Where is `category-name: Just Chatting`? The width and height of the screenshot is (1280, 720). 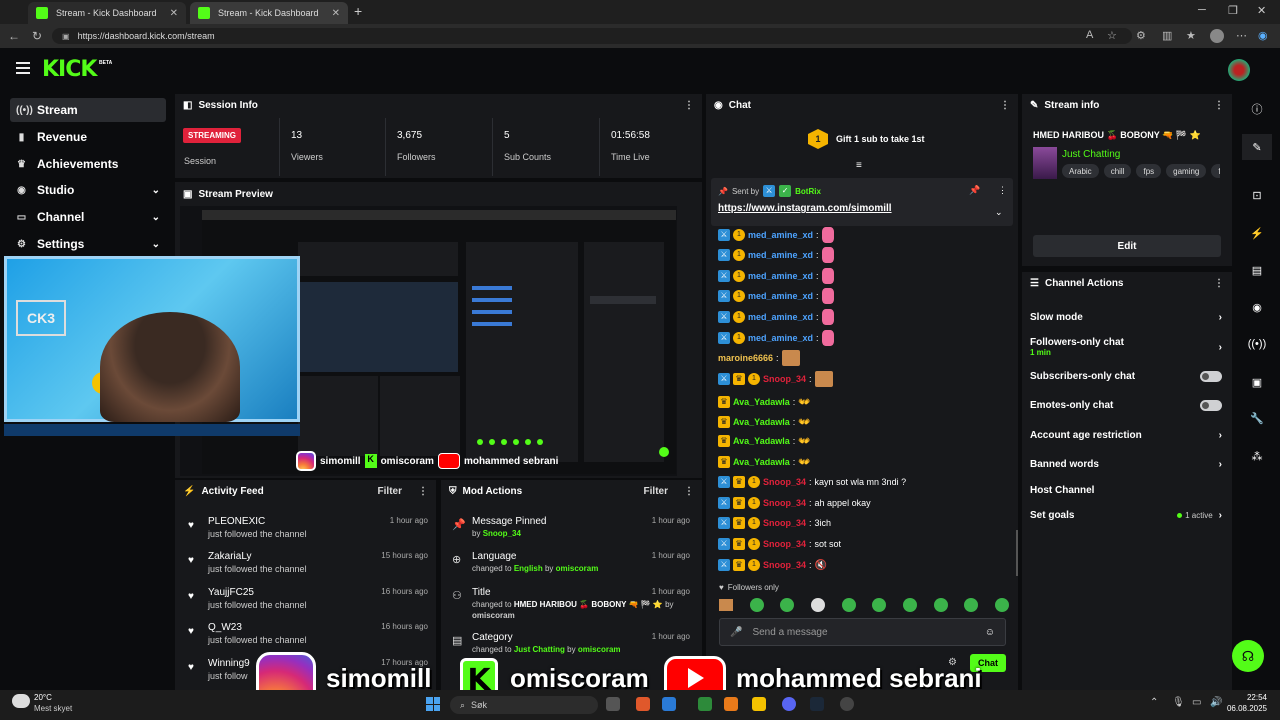 category-name: Just Chatting is located at coordinates (1091, 154).